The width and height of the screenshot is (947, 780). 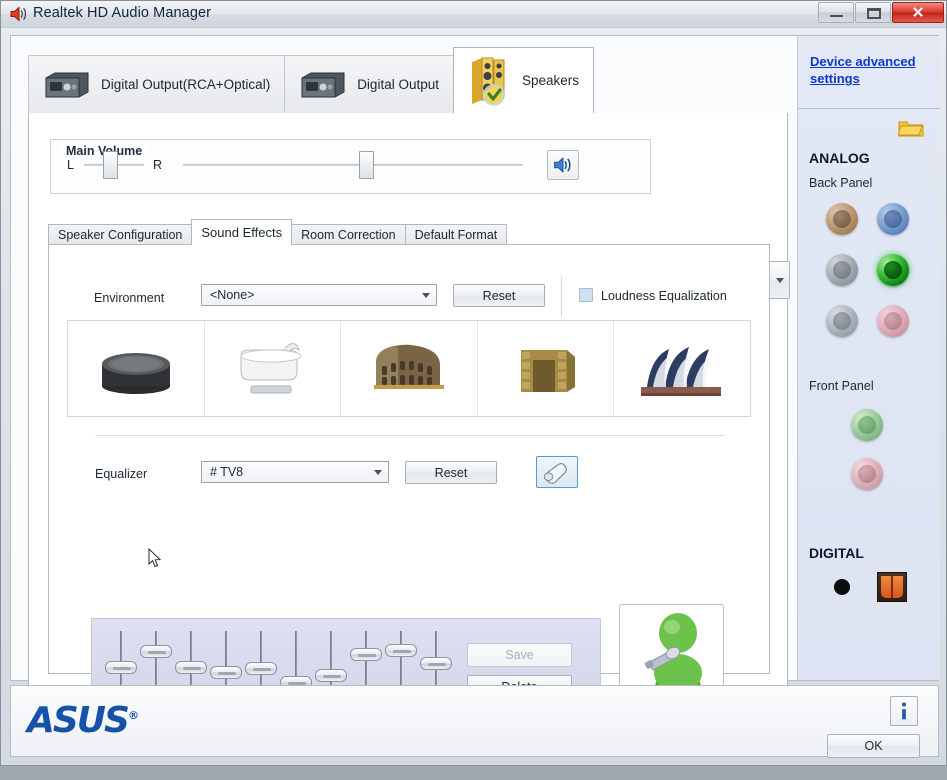 What do you see at coordinates (867, 474) in the screenshot?
I see `front-jack-pink` at bounding box center [867, 474].